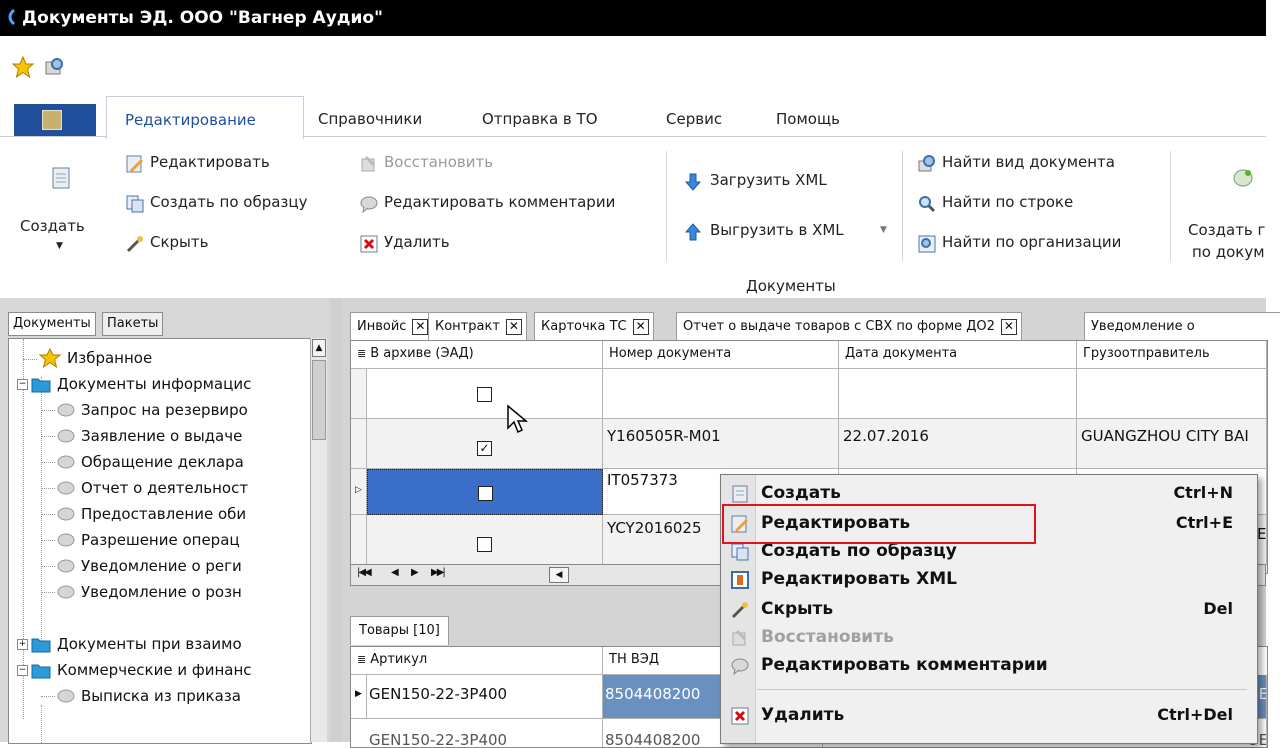 The width and height of the screenshot is (1280, 748). What do you see at coordinates (740, 552) in the screenshot?
I see `copy-doc-icon` at bounding box center [740, 552].